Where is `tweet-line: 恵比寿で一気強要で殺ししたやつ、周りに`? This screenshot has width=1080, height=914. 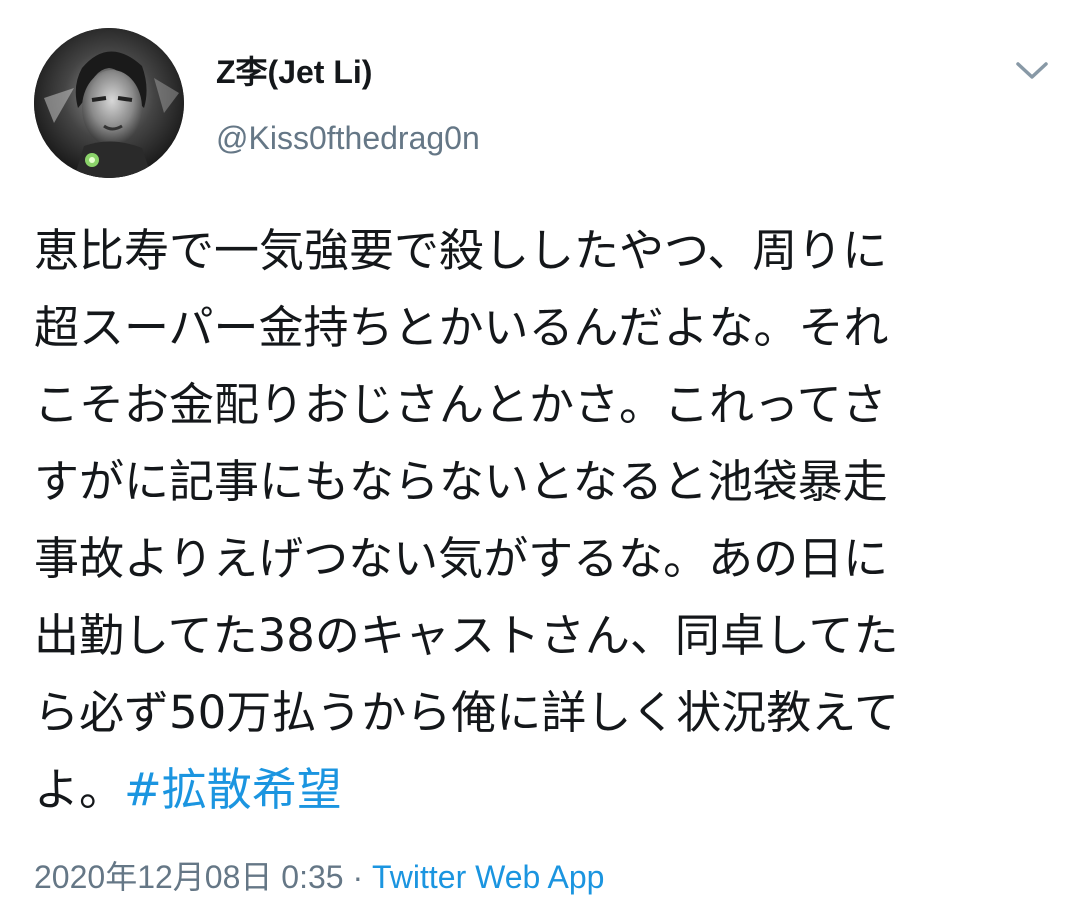 tweet-line: 恵比寿で一気強要で殺ししたやつ、周りに is located at coordinates (461, 250).